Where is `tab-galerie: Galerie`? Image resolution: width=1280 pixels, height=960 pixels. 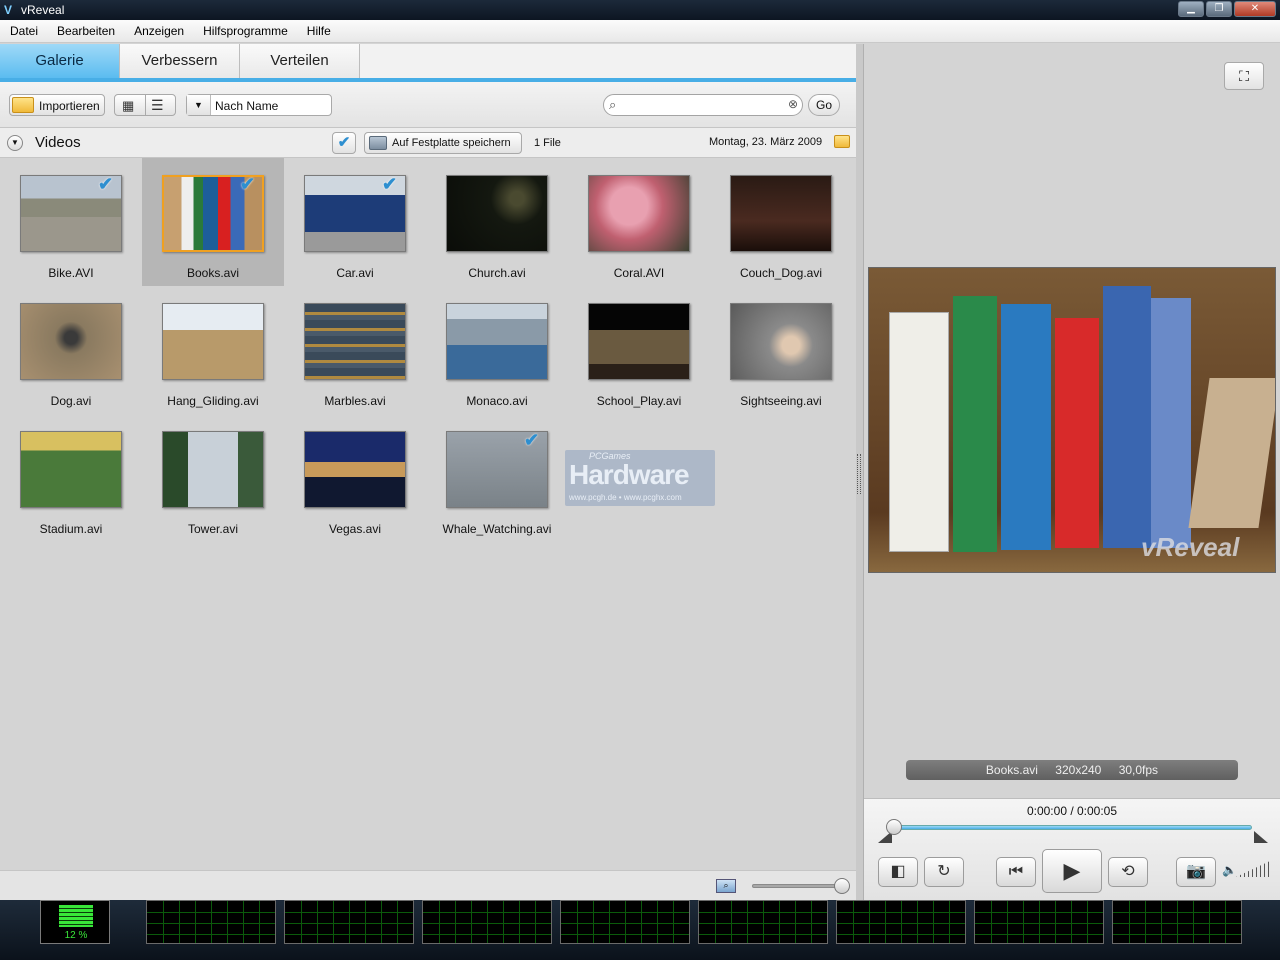 tab-galerie: Galerie is located at coordinates (60, 61).